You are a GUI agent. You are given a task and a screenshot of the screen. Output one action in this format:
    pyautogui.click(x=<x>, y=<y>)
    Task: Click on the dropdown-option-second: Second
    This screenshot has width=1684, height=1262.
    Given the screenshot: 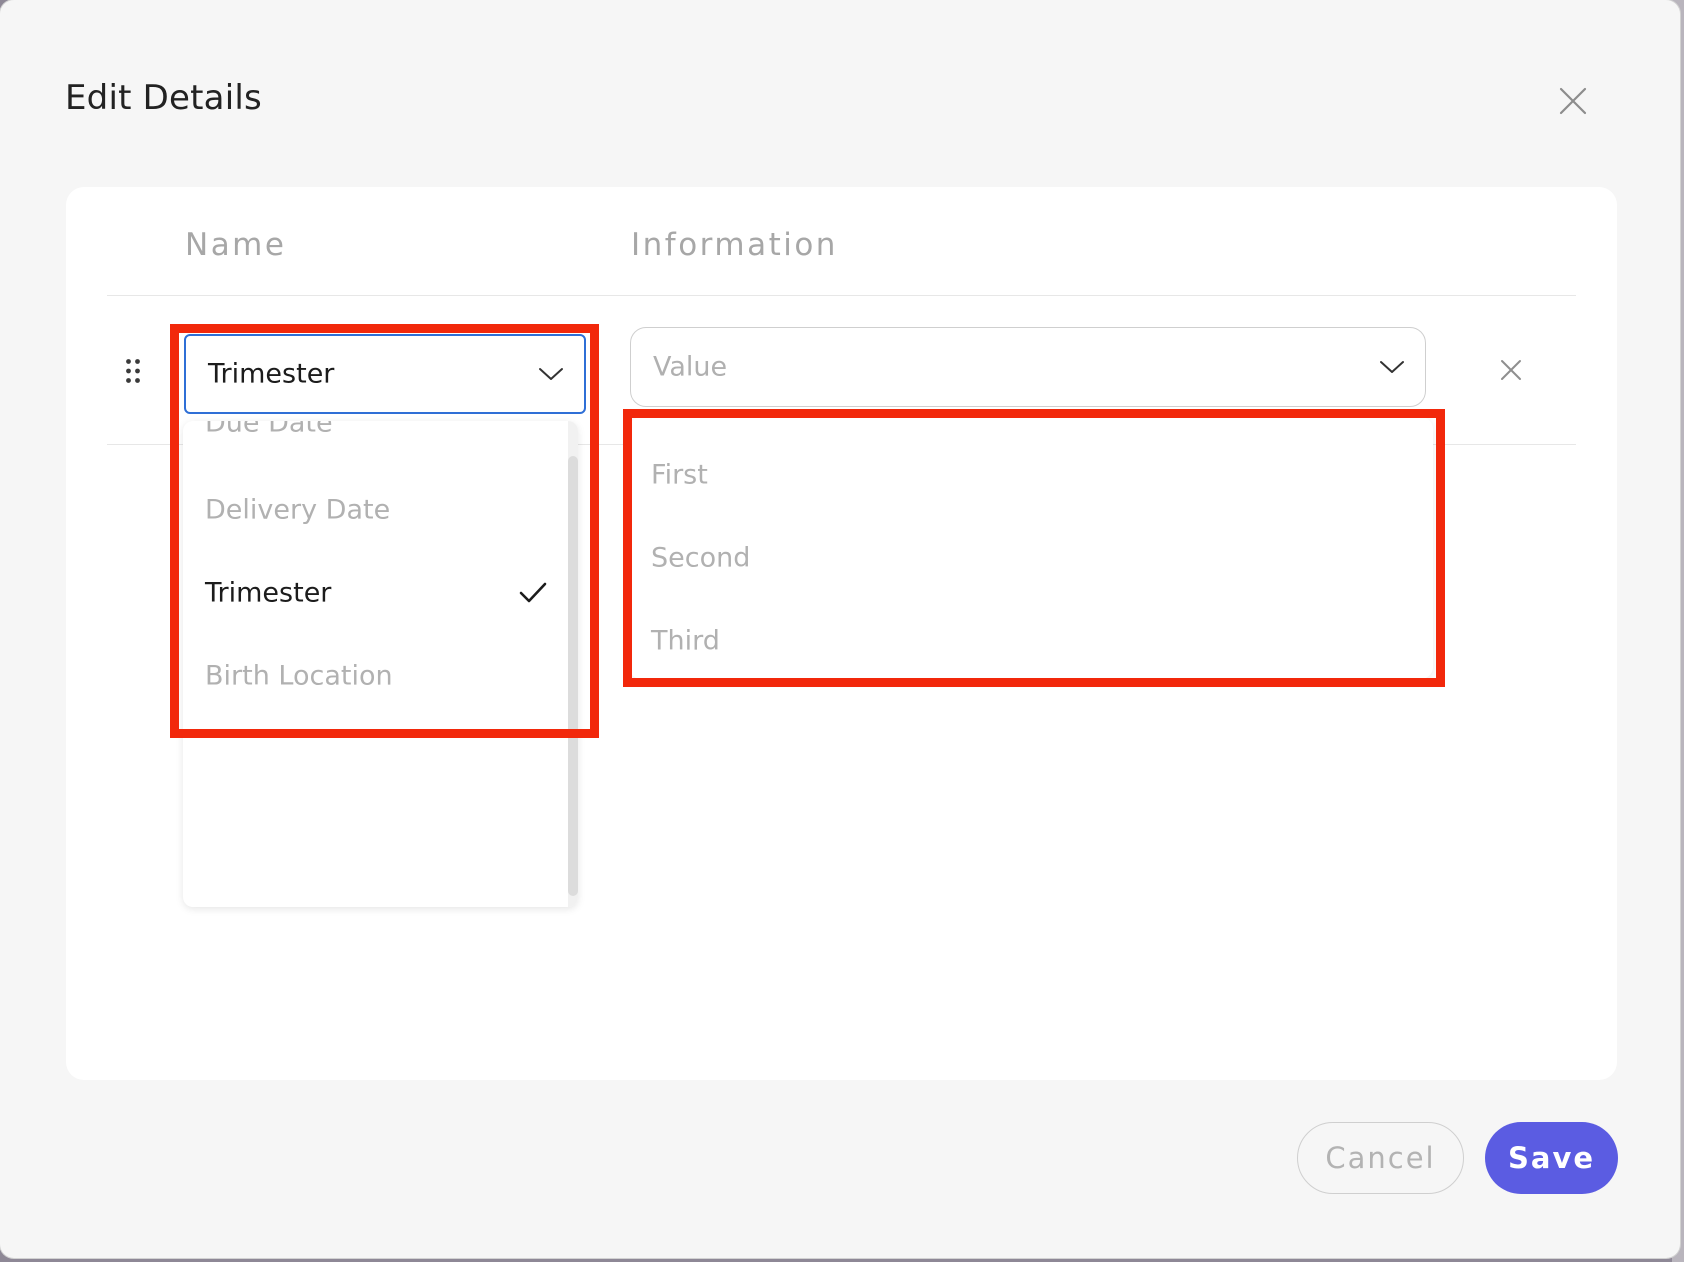 What is the action you would take?
    pyautogui.click(x=1031, y=558)
    